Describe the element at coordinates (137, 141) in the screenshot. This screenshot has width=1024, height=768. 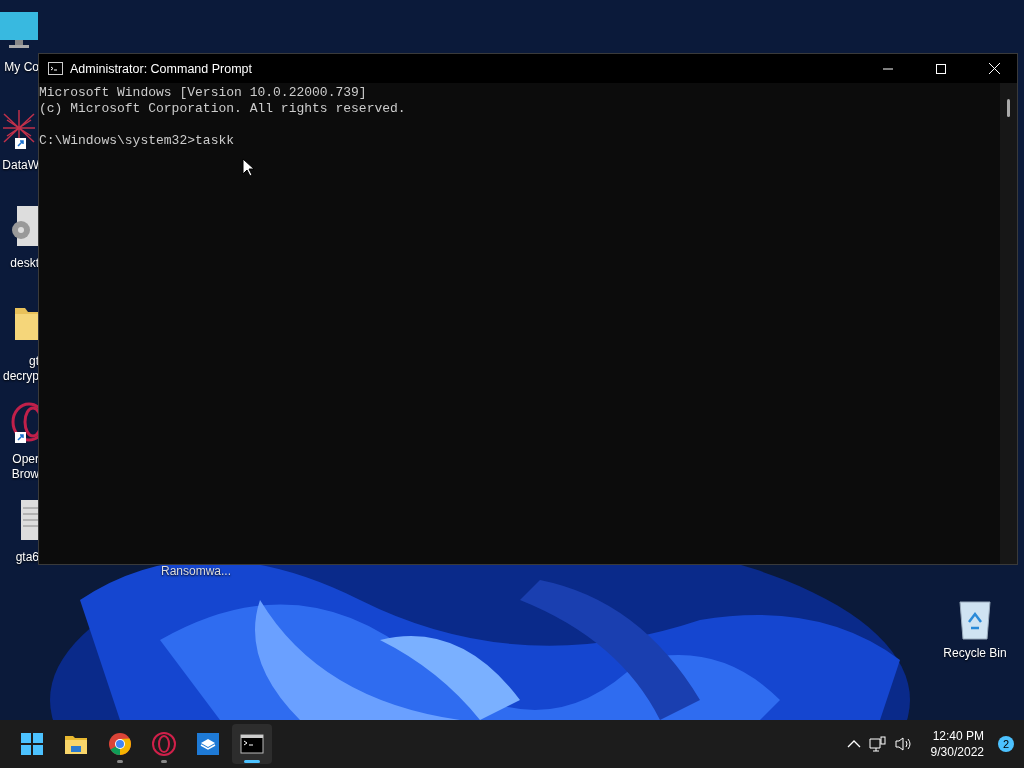
I see `console-line: C:\Windows\system32>taskk` at that location.